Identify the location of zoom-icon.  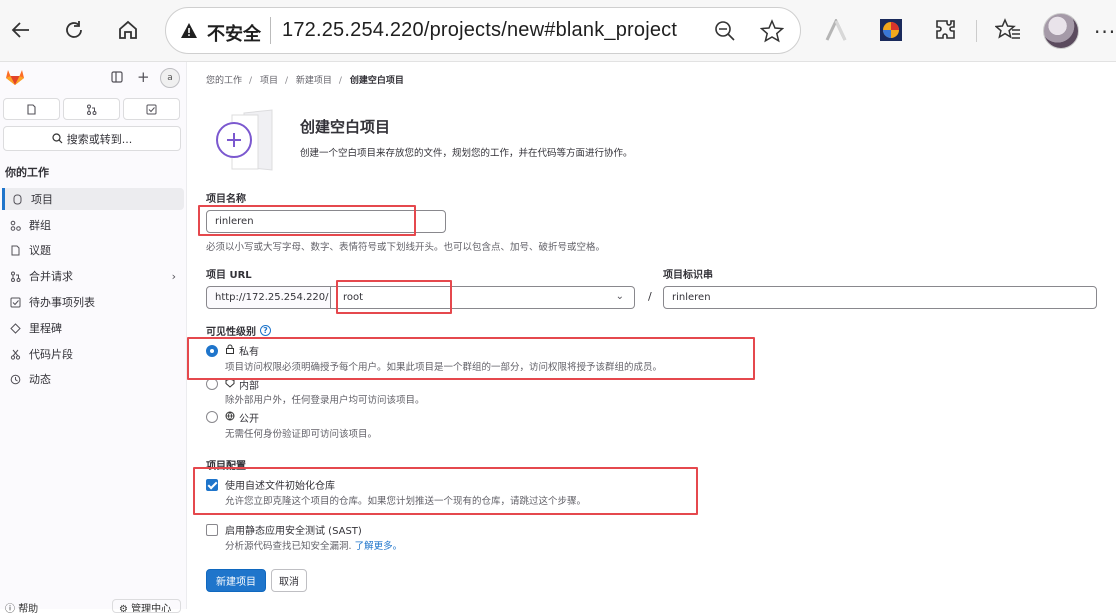
(725, 33).